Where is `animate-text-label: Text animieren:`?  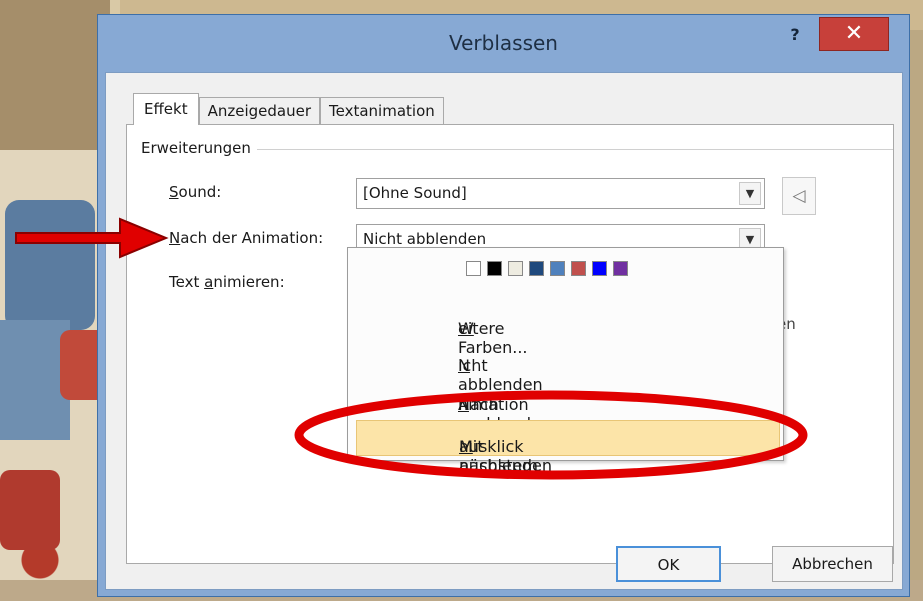
animate-text-label: Text animieren: is located at coordinates (227, 282).